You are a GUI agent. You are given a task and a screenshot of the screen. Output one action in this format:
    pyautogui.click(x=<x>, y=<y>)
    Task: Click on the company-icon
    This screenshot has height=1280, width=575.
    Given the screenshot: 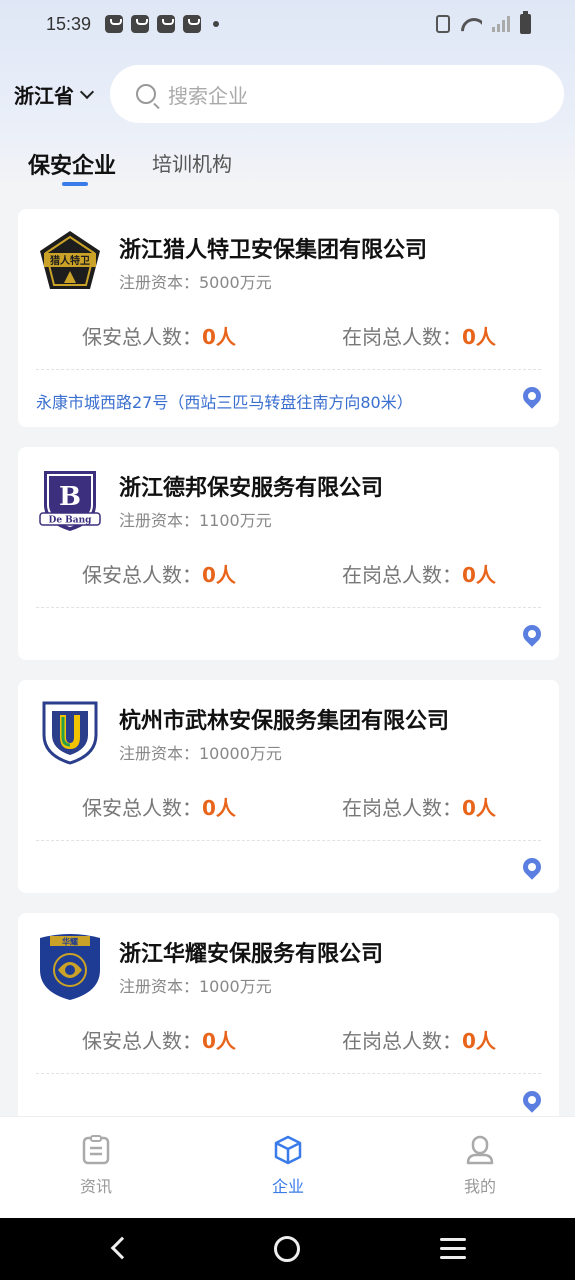 What is the action you would take?
    pyautogui.click(x=288, y=1150)
    